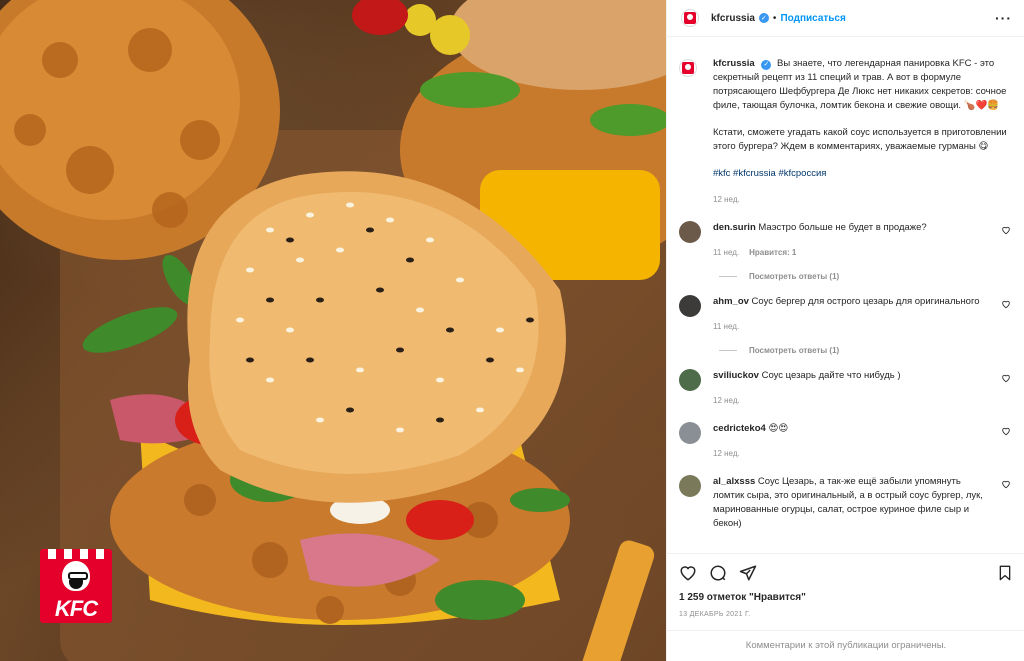 The height and width of the screenshot is (661, 1024). I want to click on action-icons, so click(846, 573).